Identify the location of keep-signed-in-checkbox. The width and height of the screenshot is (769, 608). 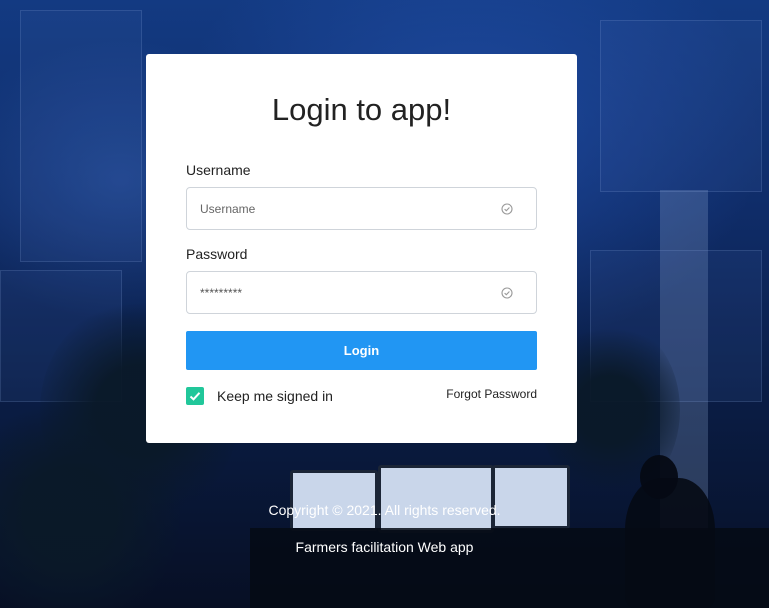
(195, 396).